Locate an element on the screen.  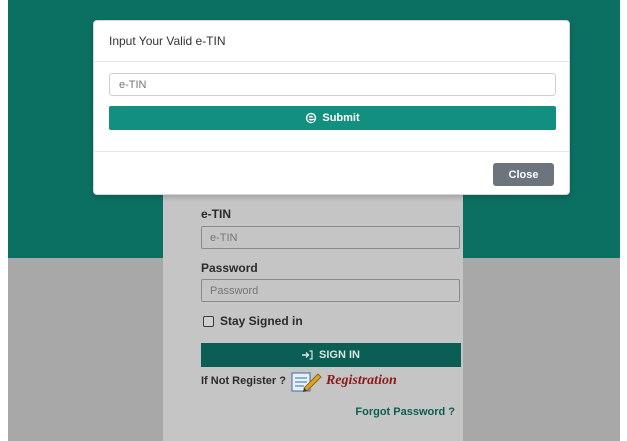
forgot-password-link: Forgot Password ? is located at coordinates (405, 412).